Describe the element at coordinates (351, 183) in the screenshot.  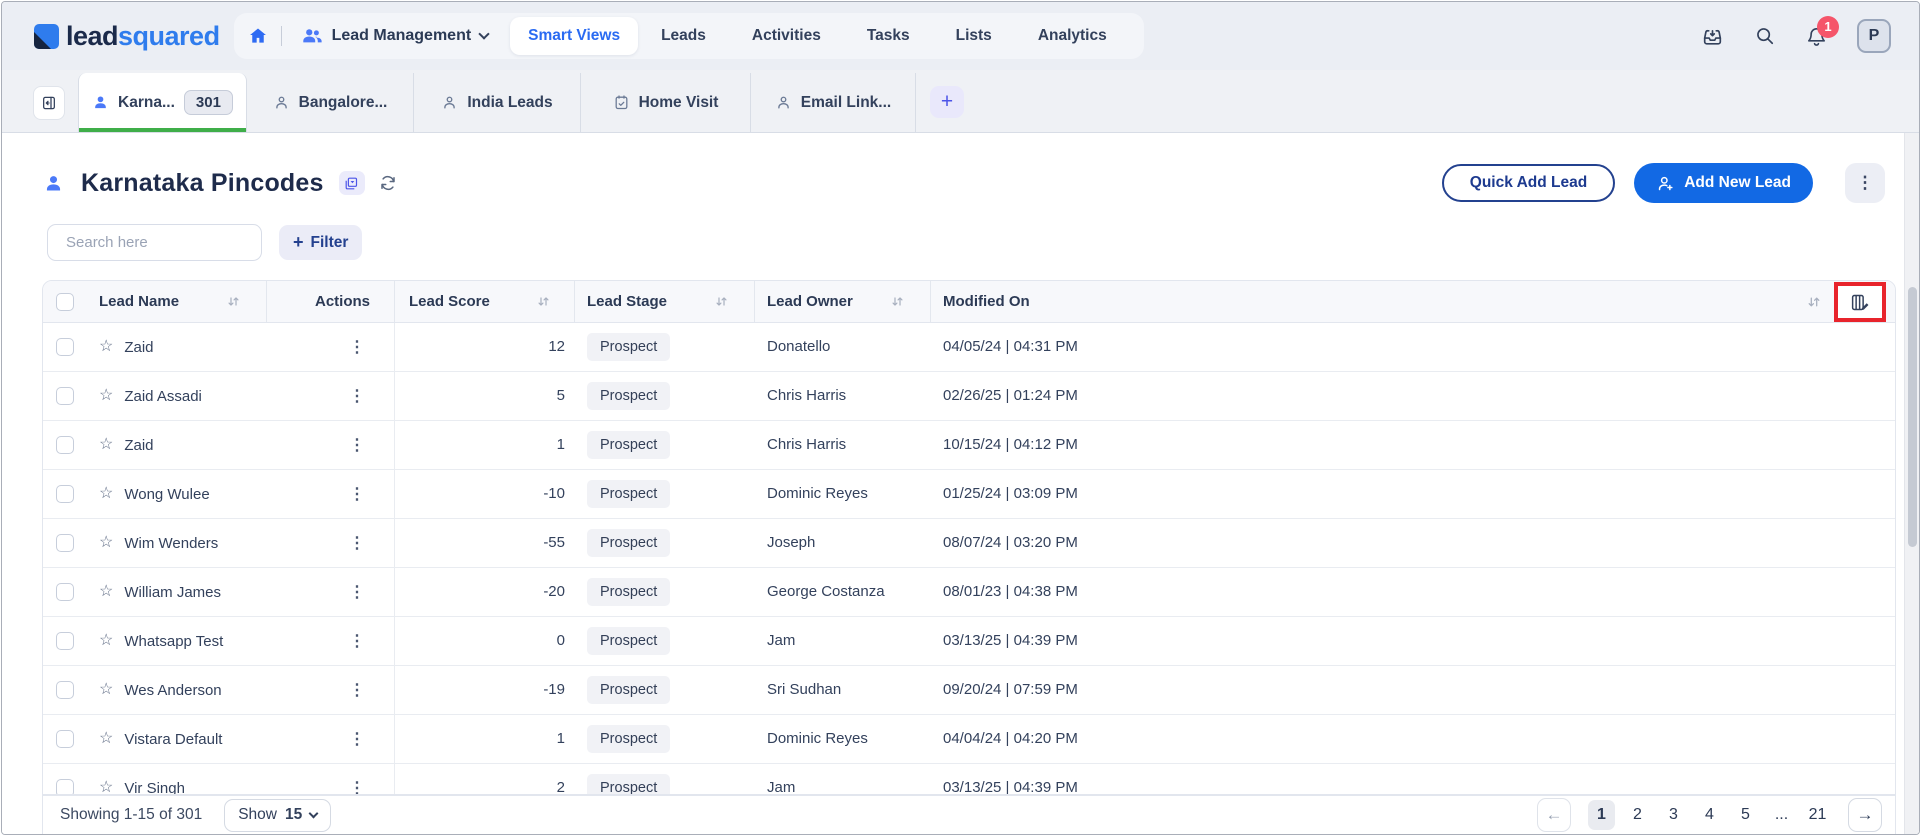
I see `view-filter-badge-icon` at that location.